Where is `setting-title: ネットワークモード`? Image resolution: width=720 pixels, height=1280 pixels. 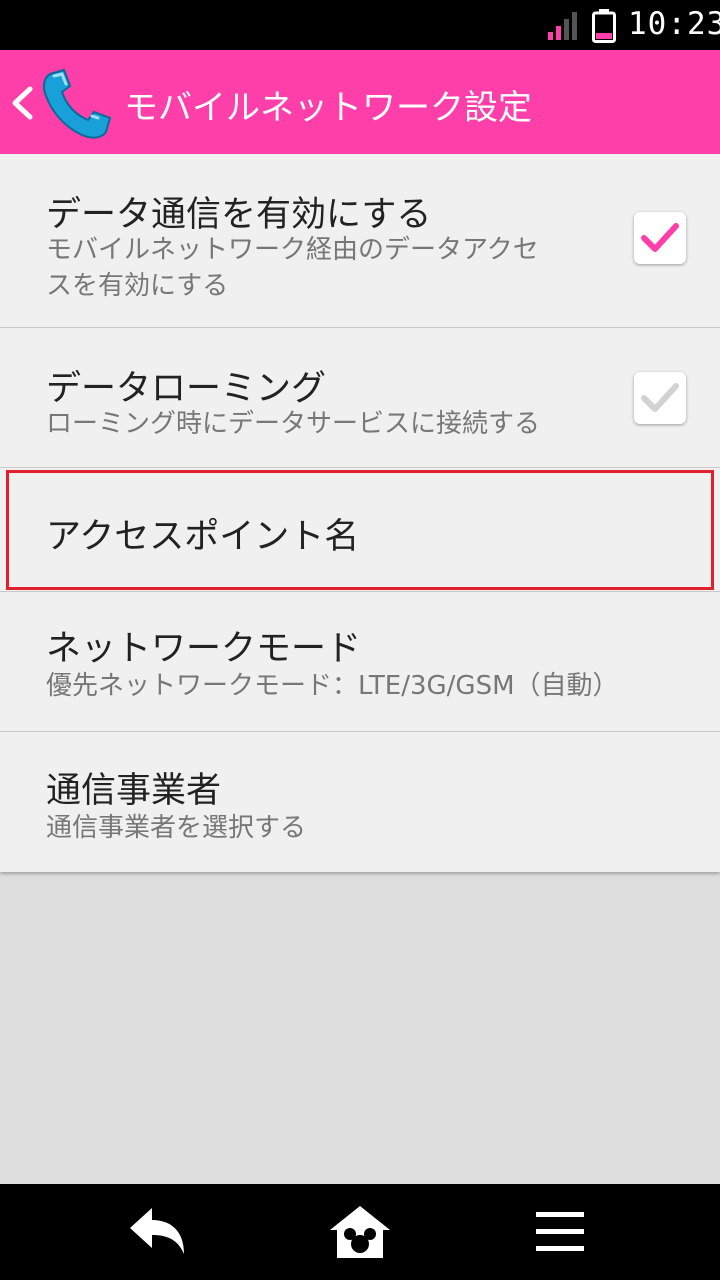 setting-title: ネットワークモード is located at coordinates (204, 649).